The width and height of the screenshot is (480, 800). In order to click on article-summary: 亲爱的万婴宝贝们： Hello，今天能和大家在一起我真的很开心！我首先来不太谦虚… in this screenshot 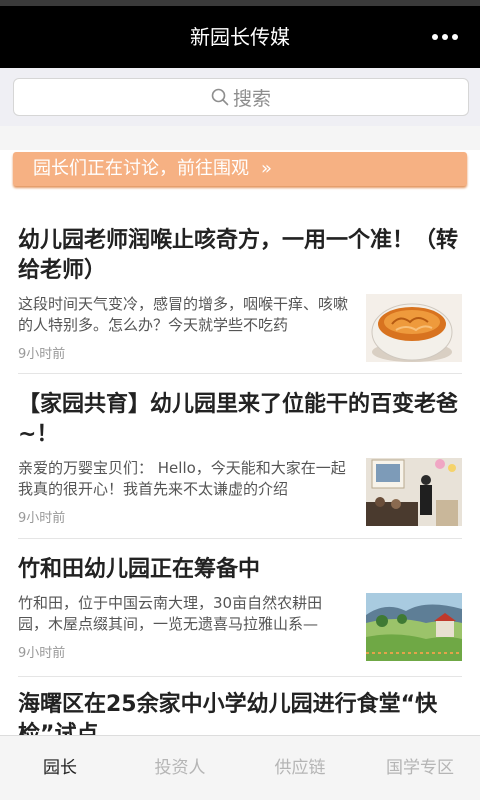, I will do `click(182, 478)`.